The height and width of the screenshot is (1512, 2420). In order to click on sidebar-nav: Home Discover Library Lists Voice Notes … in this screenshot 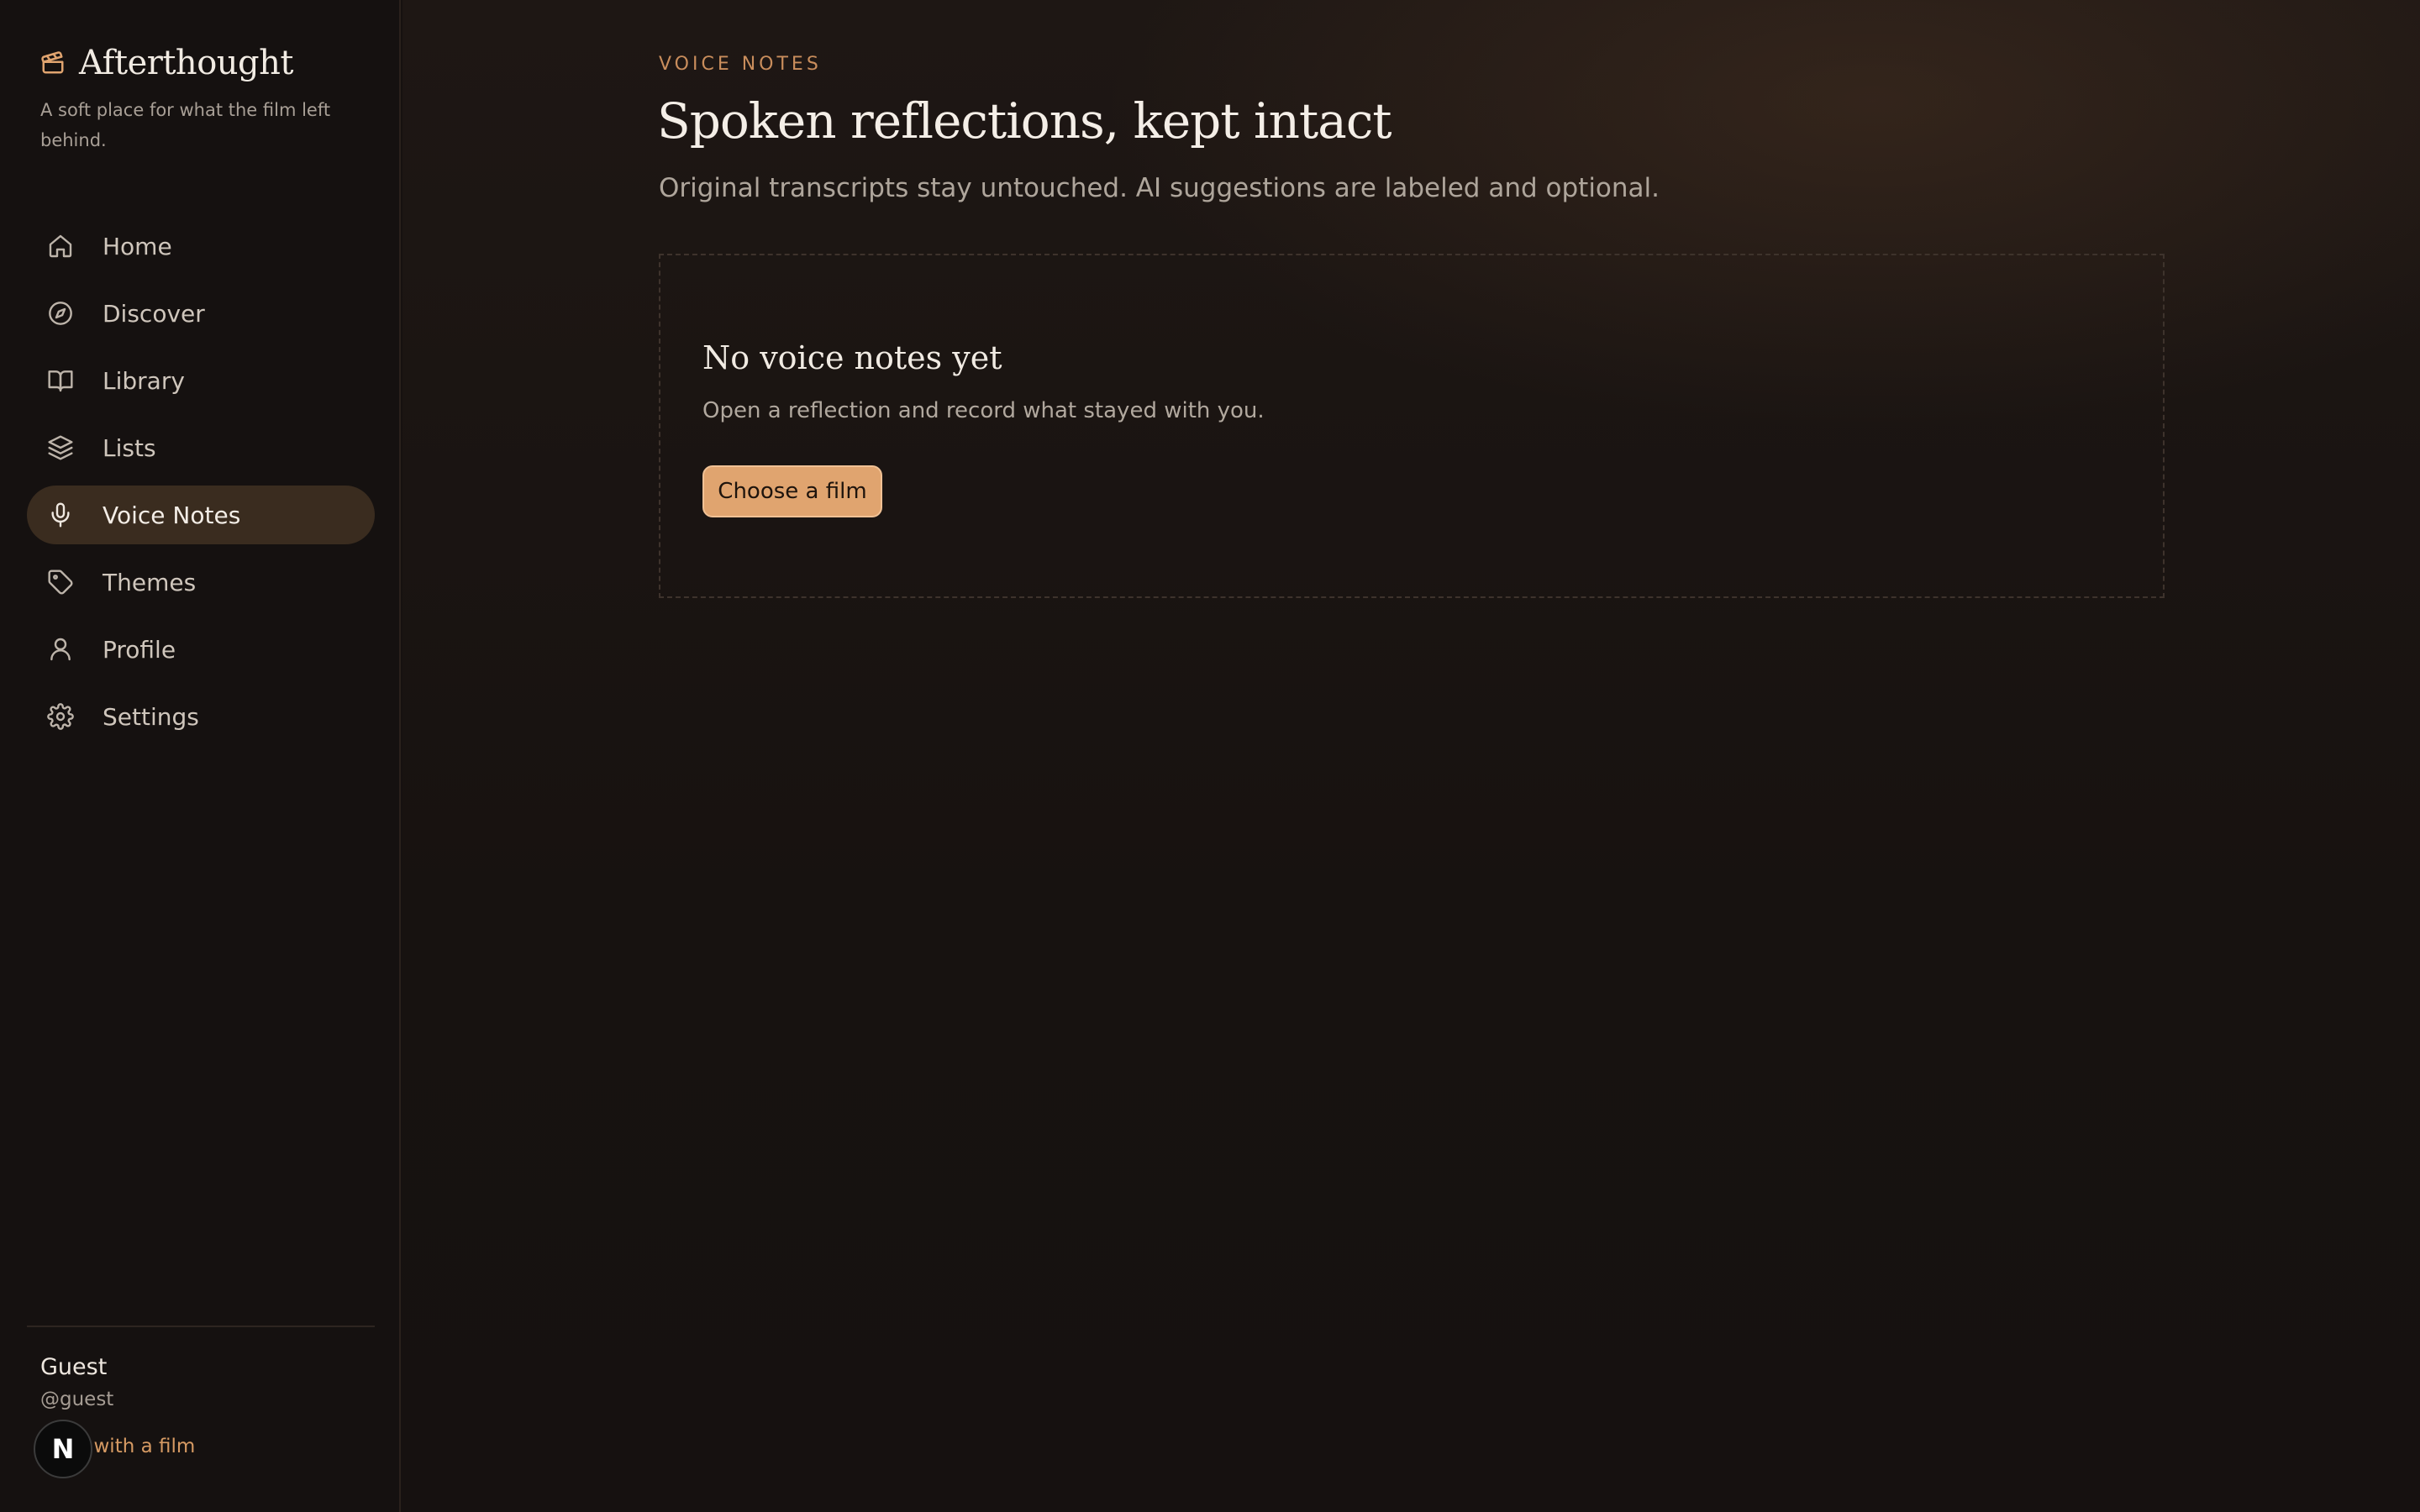, I will do `click(201, 485)`.